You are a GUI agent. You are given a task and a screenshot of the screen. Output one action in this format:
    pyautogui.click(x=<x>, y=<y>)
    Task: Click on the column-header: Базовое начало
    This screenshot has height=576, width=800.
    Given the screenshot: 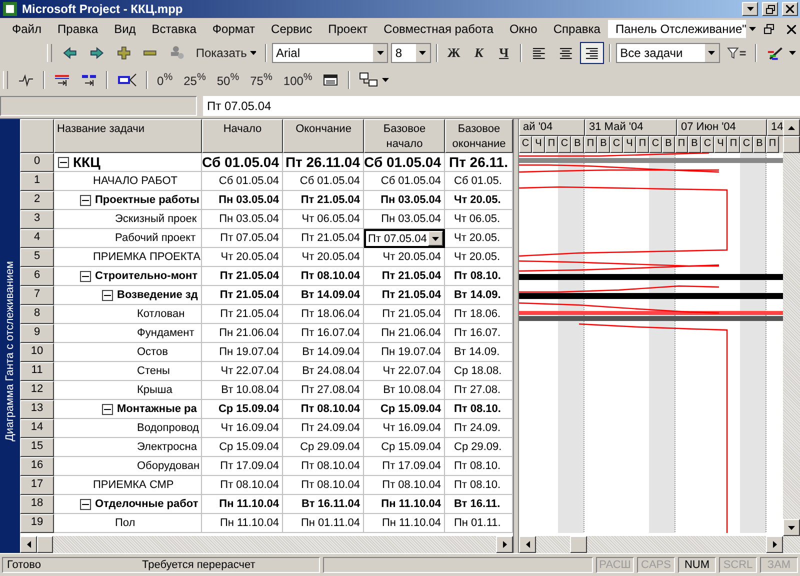 What is the action you would take?
    pyautogui.click(x=404, y=136)
    